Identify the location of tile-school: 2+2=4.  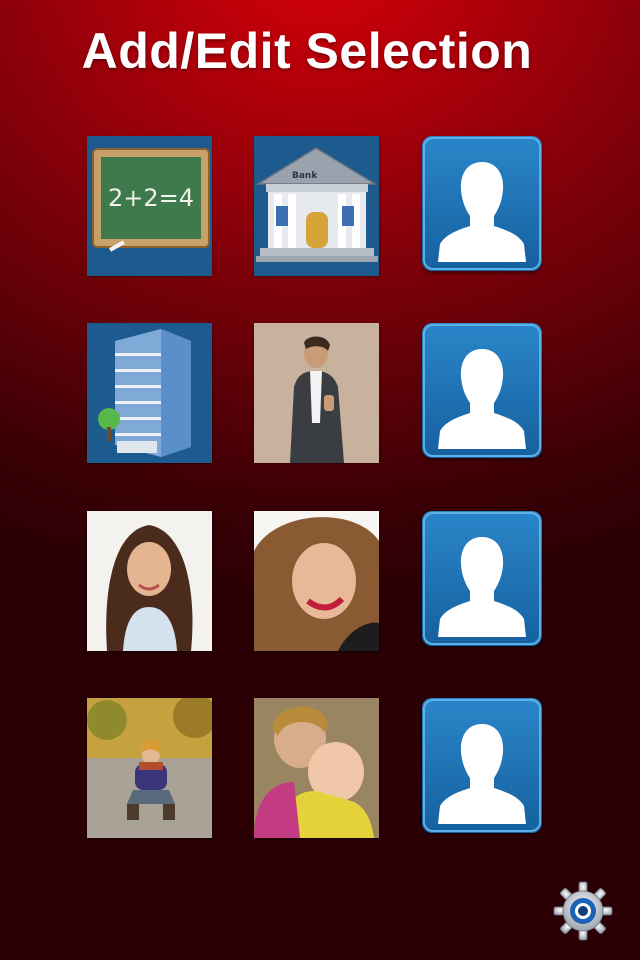
(149, 206).